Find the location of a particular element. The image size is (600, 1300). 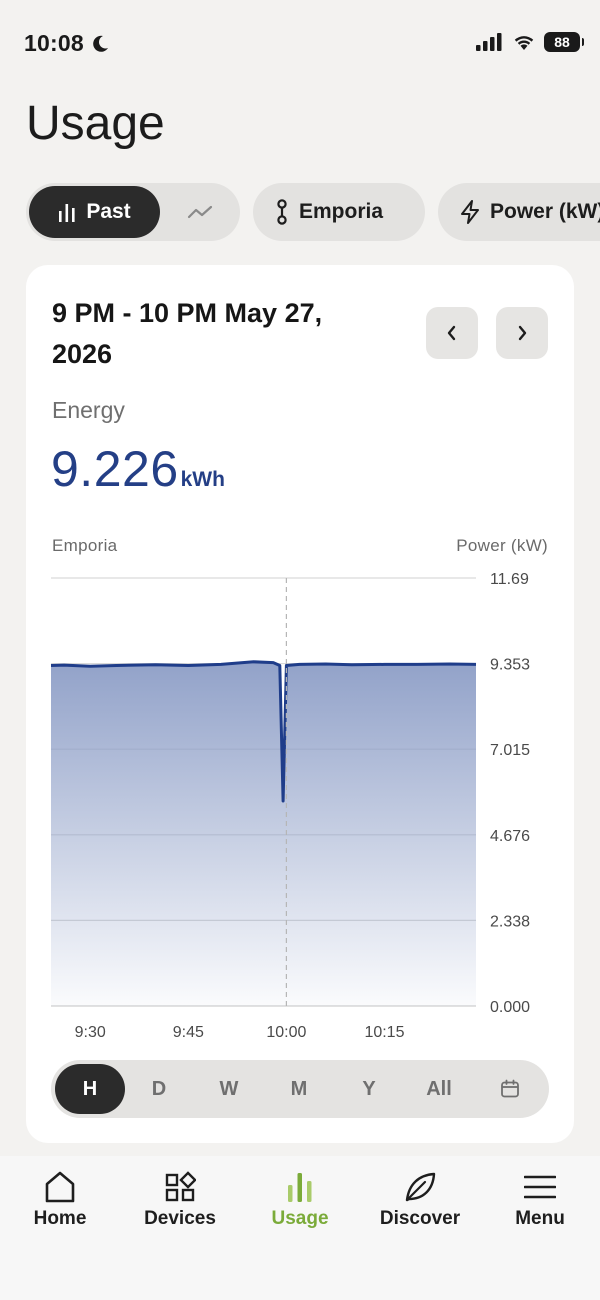

wifi-icon is located at coordinates (524, 43).